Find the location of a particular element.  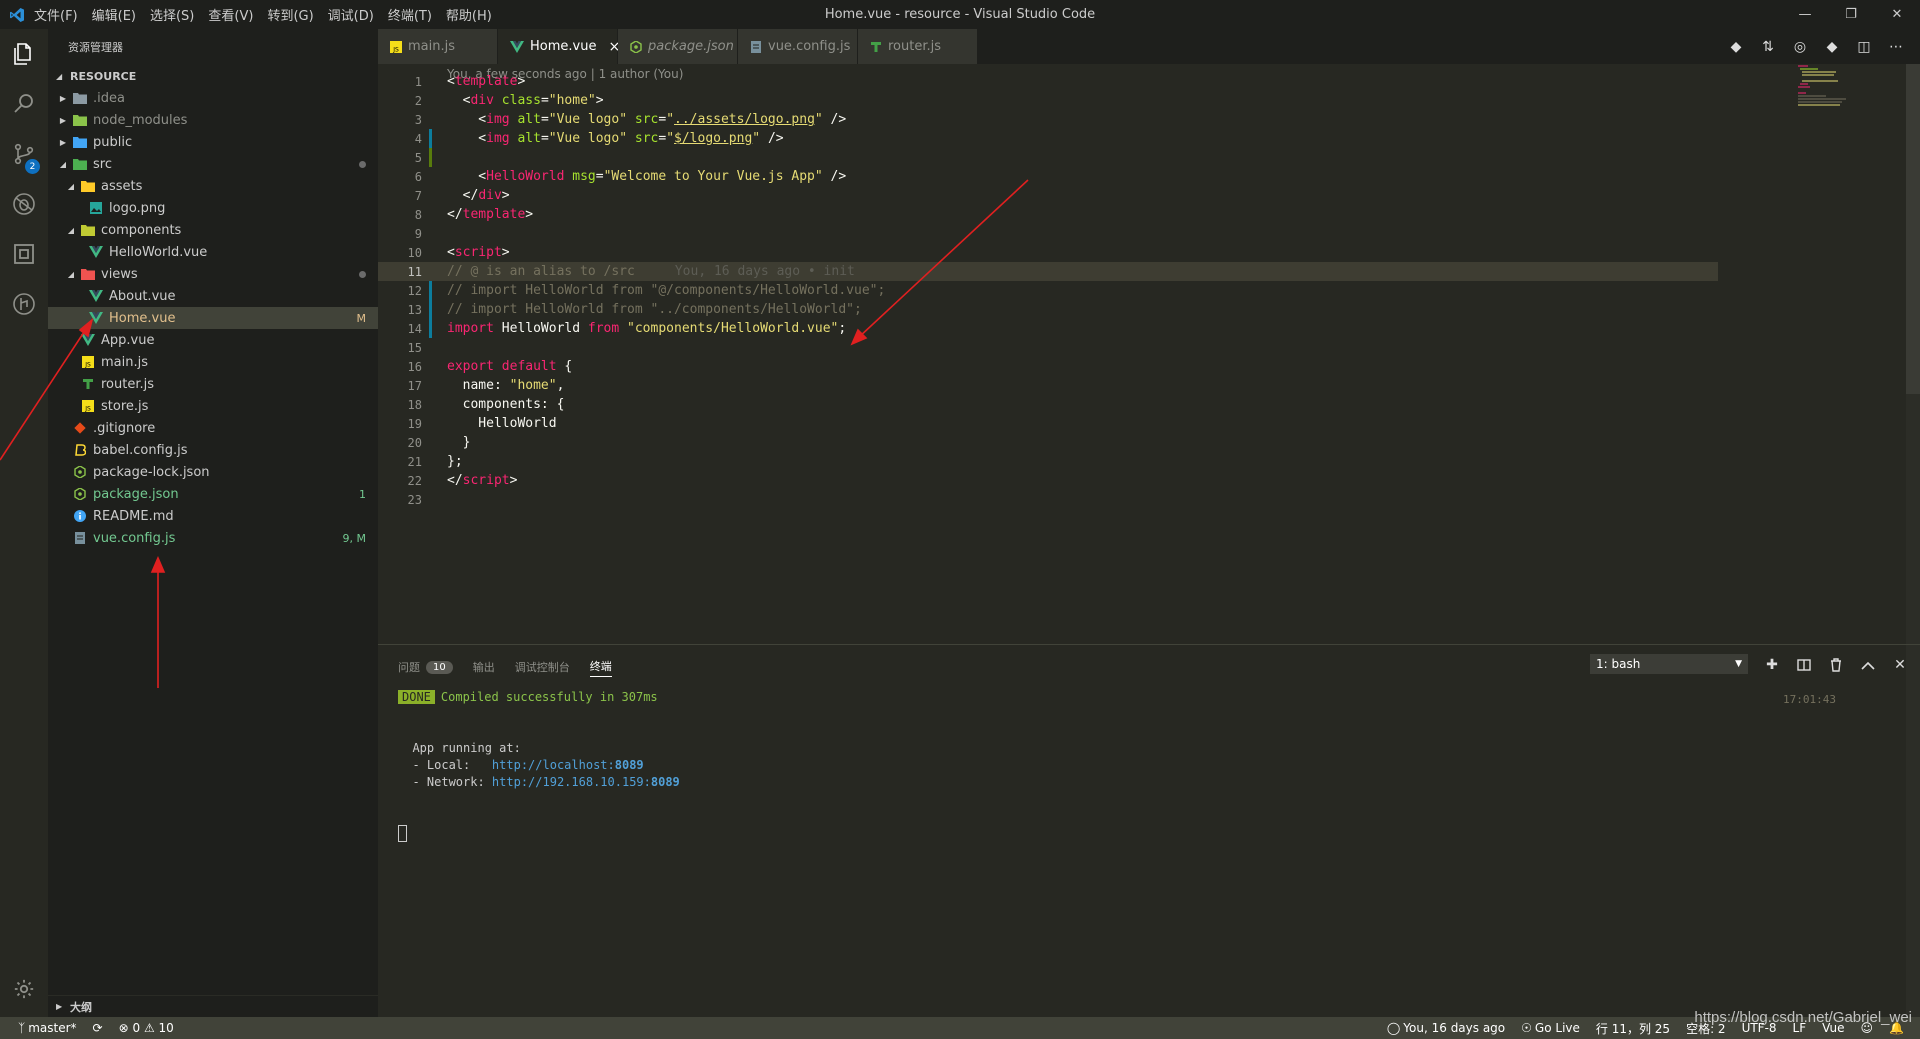

tree-item: About.vue is located at coordinates (213, 296).